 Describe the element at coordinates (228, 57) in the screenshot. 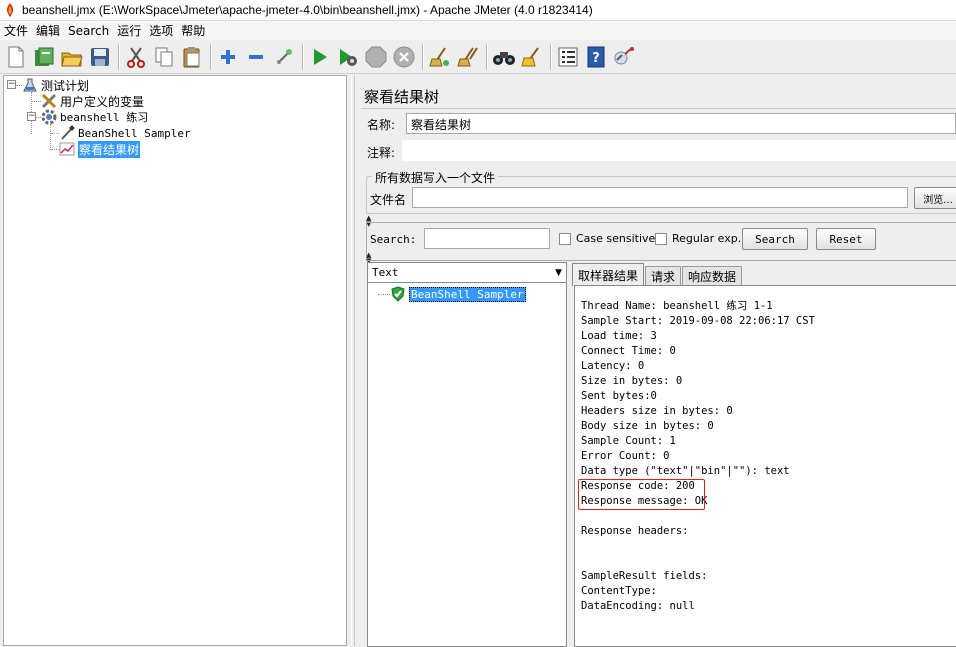

I see `expand-icon` at that location.